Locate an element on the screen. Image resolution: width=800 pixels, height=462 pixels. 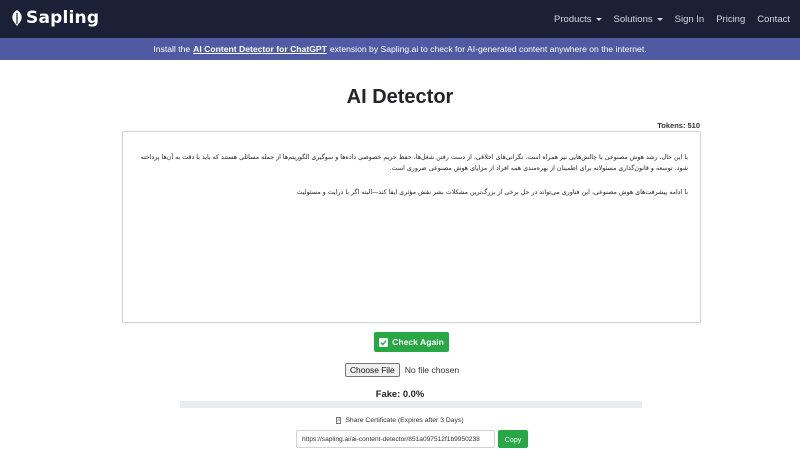
fake-score: Fake: 0.0% is located at coordinates (400, 393).